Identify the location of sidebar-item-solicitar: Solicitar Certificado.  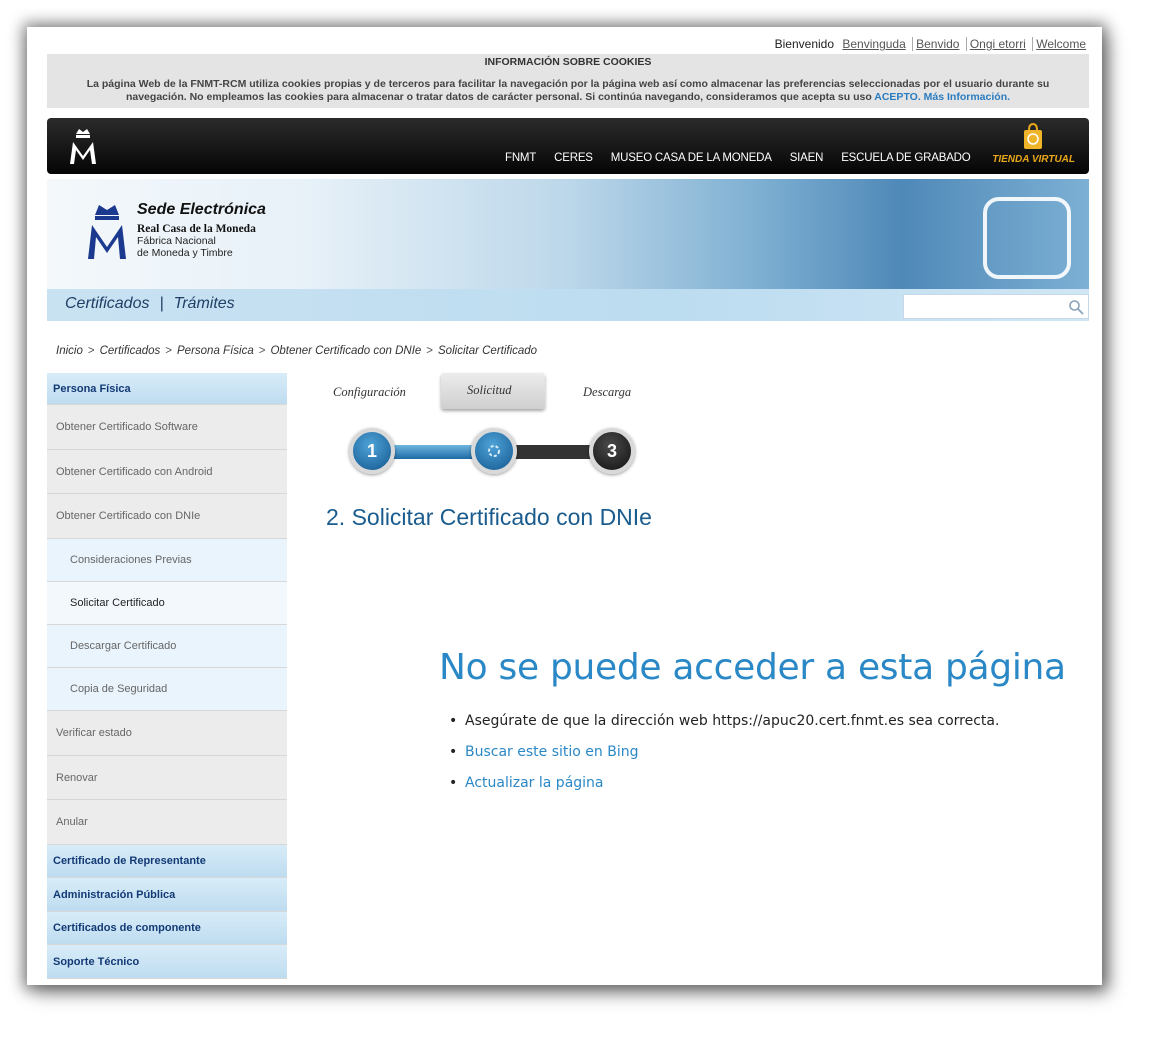
(167, 603).